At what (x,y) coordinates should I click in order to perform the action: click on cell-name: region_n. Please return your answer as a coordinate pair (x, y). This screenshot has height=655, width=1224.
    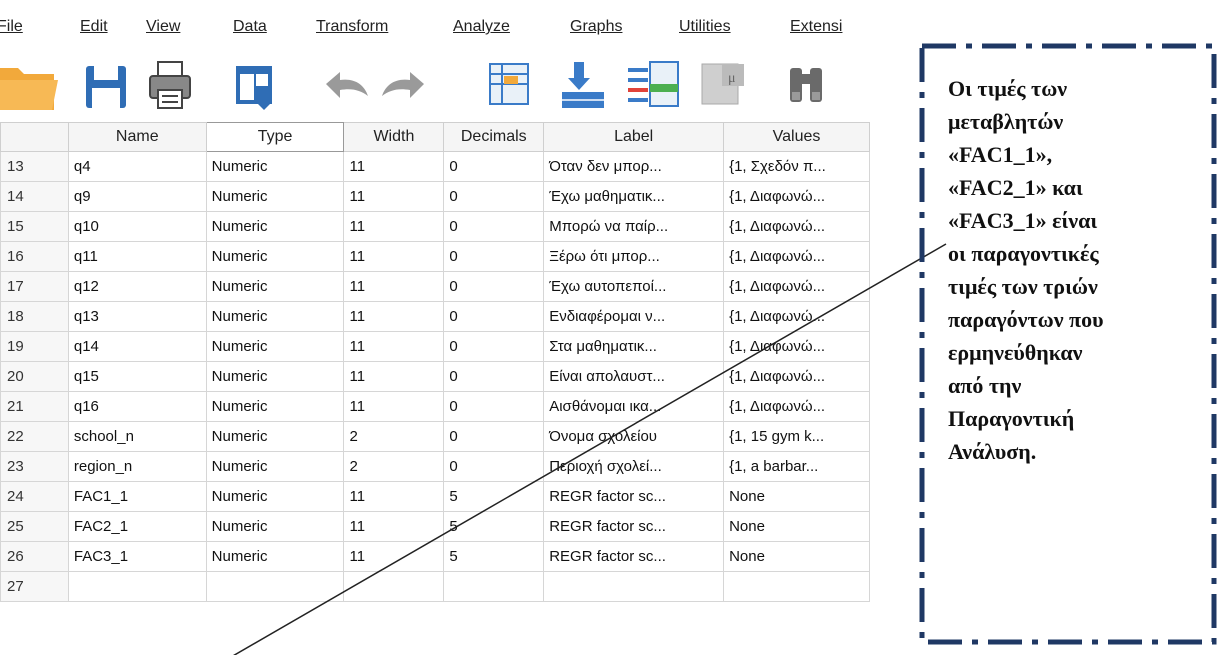
    Looking at the image, I should click on (137, 466).